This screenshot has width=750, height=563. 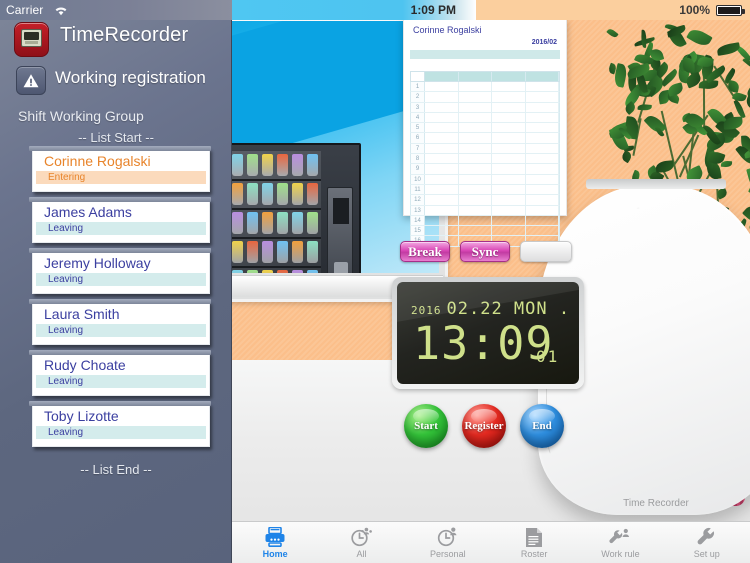 I want to click on tab-personal: Personal, so click(x=448, y=542).